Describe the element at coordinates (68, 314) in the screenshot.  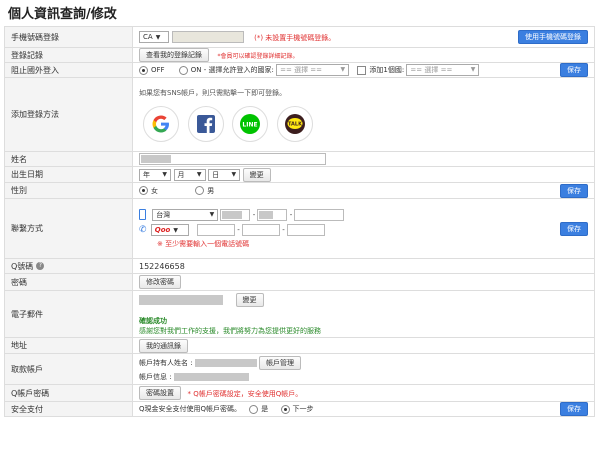
I see `label-email: 電子郵件` at that location.